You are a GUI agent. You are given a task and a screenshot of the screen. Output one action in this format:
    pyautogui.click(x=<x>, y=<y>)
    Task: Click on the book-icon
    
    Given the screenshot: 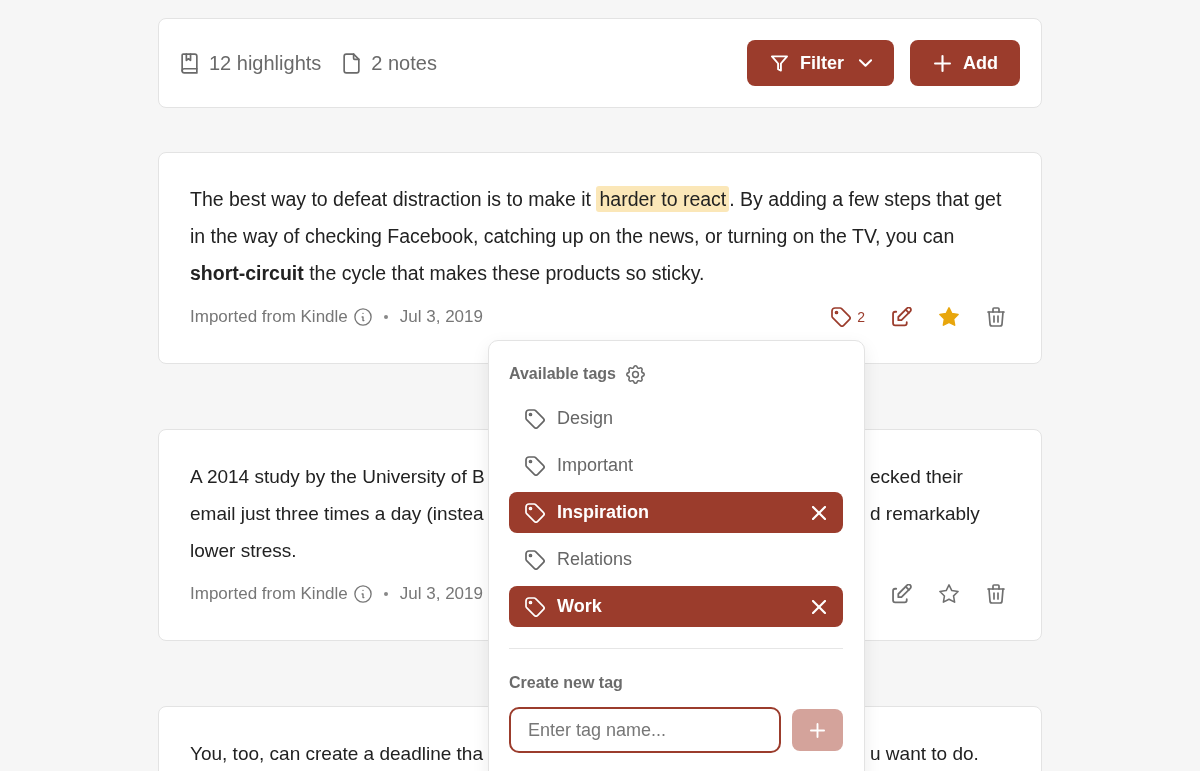 What is the action you would take?
    pyautogui.click(x=189, y=63)
    